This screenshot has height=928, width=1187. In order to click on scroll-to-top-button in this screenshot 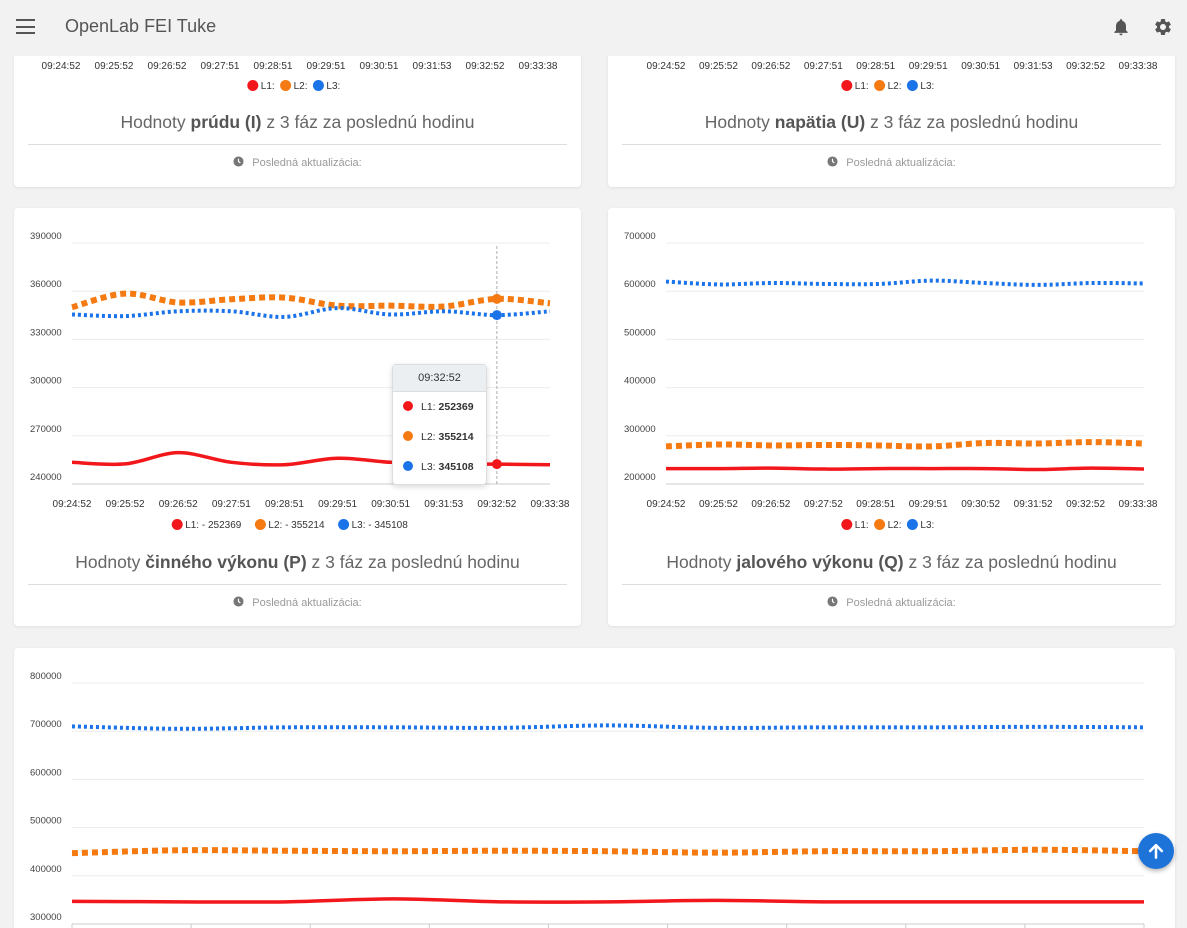, I will do `click(1156, 851)`.